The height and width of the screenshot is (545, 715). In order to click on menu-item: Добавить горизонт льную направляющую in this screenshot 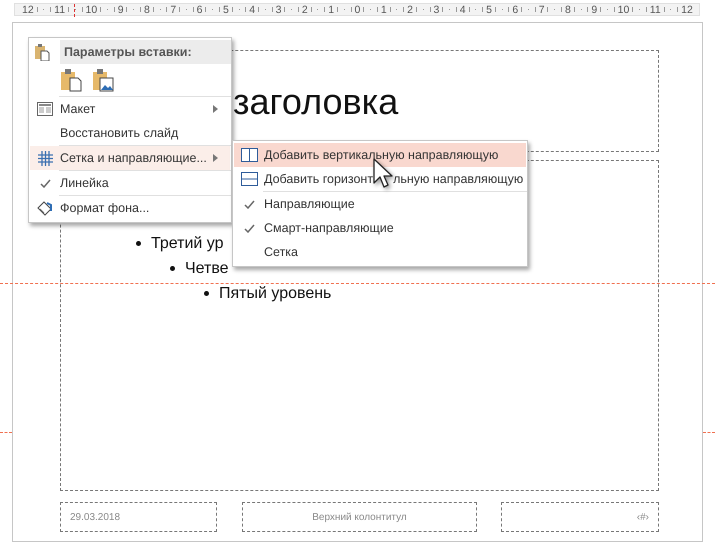, I will do `click(380, 179)`.